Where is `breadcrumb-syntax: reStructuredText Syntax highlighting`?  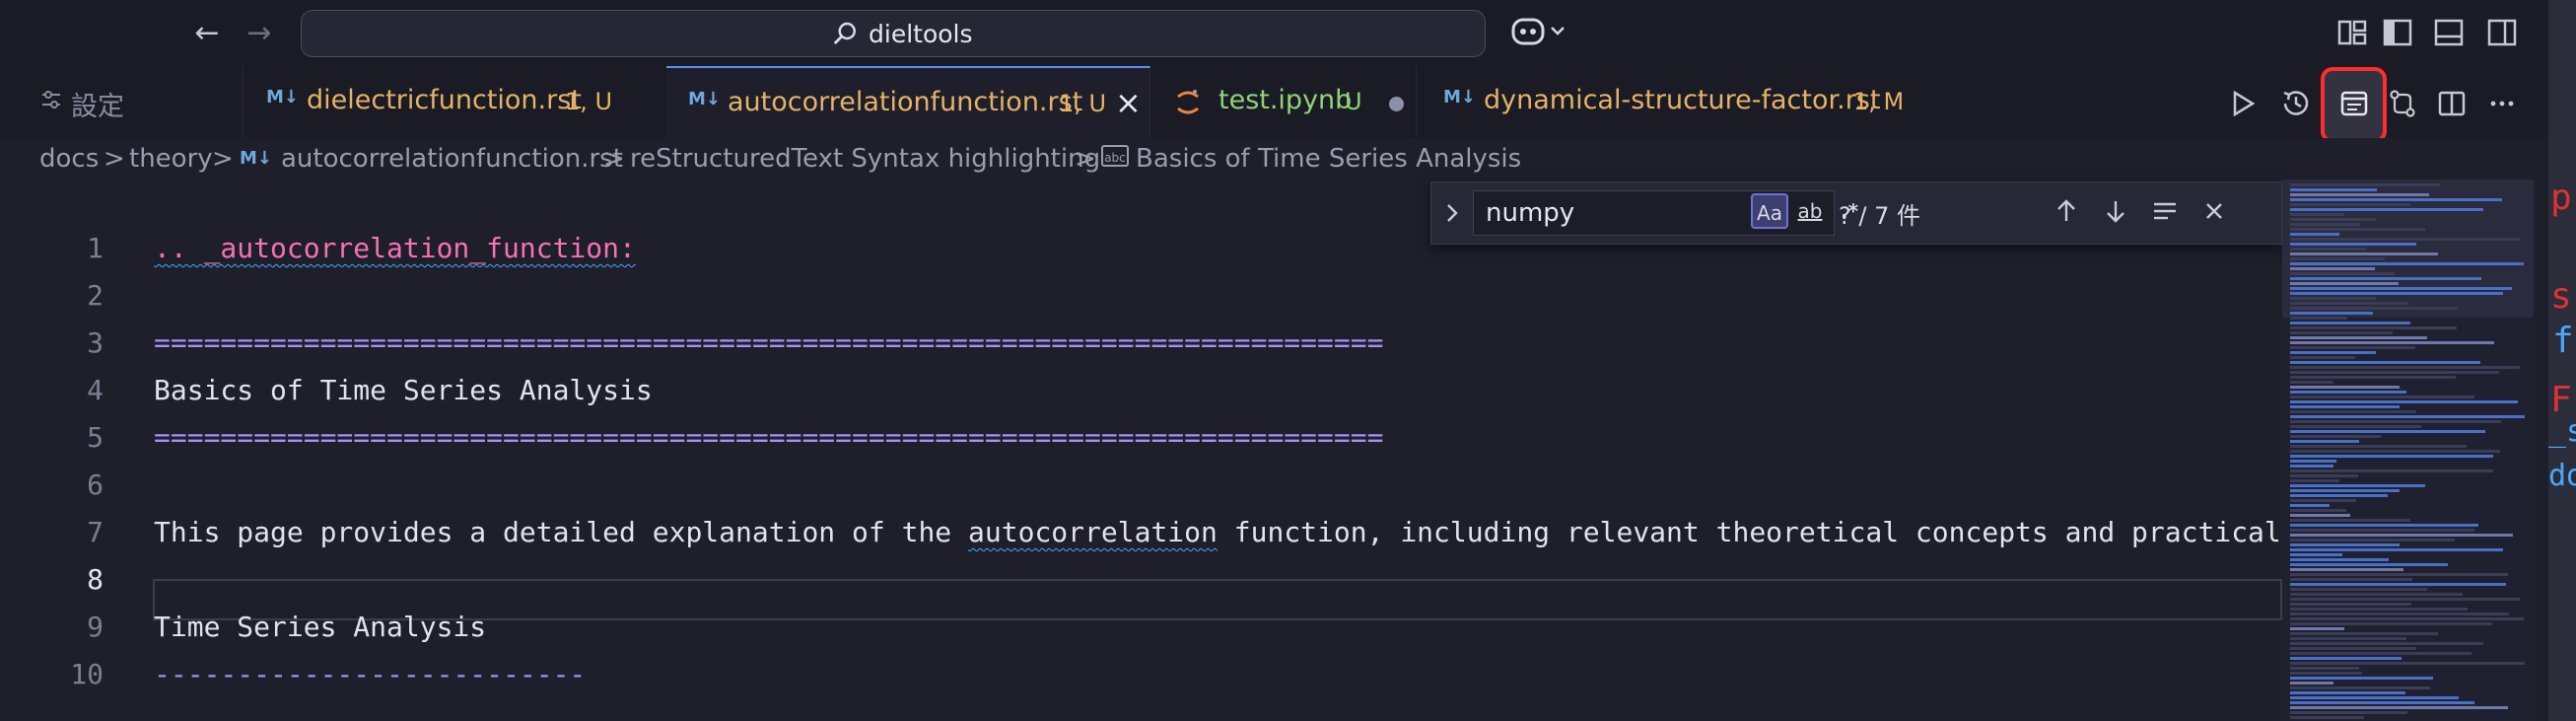 breadcrumb-syntax: reStructuredText Syntax highlighting is located at coordinates (865, 159).